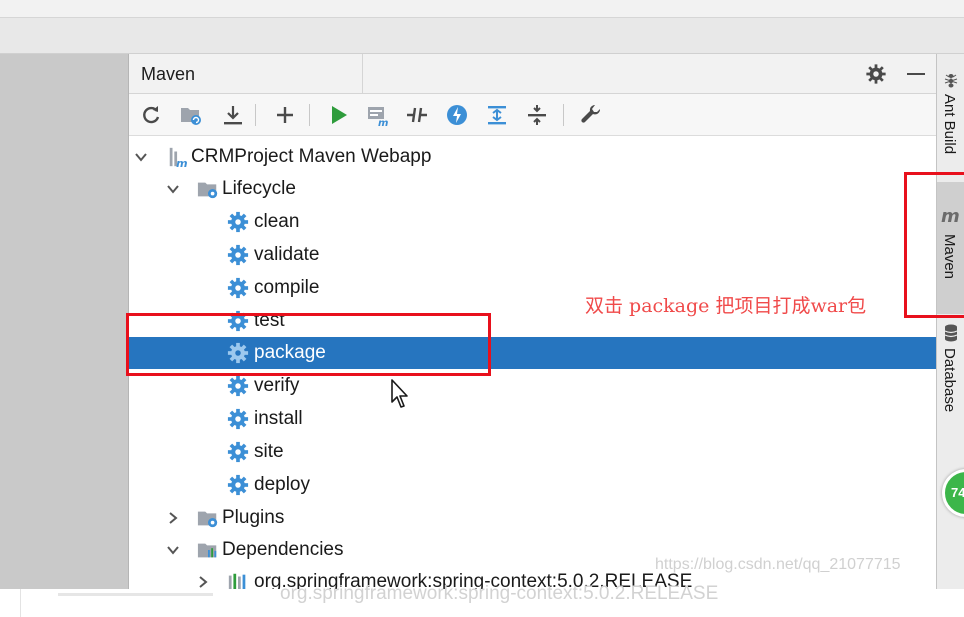  Describe the element at coordinates (482, 36) in the screenshot. I see `editor-tab-bar` at that location.